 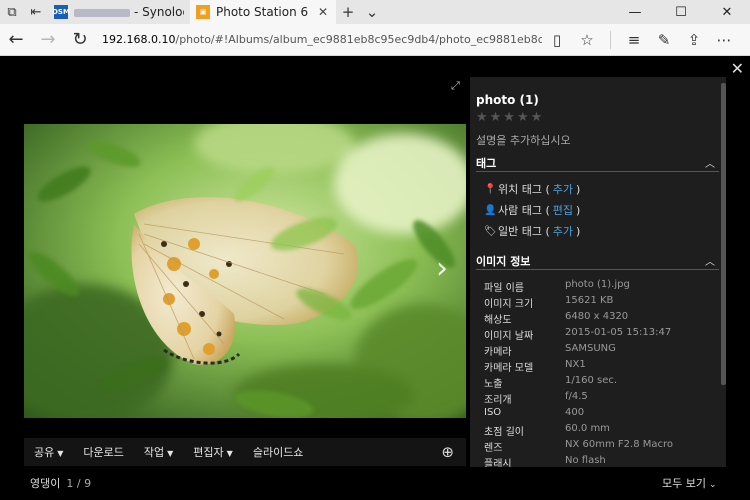 I want to click on slideshow-button: 슬라이드쇼, so click(x=278, y=452).